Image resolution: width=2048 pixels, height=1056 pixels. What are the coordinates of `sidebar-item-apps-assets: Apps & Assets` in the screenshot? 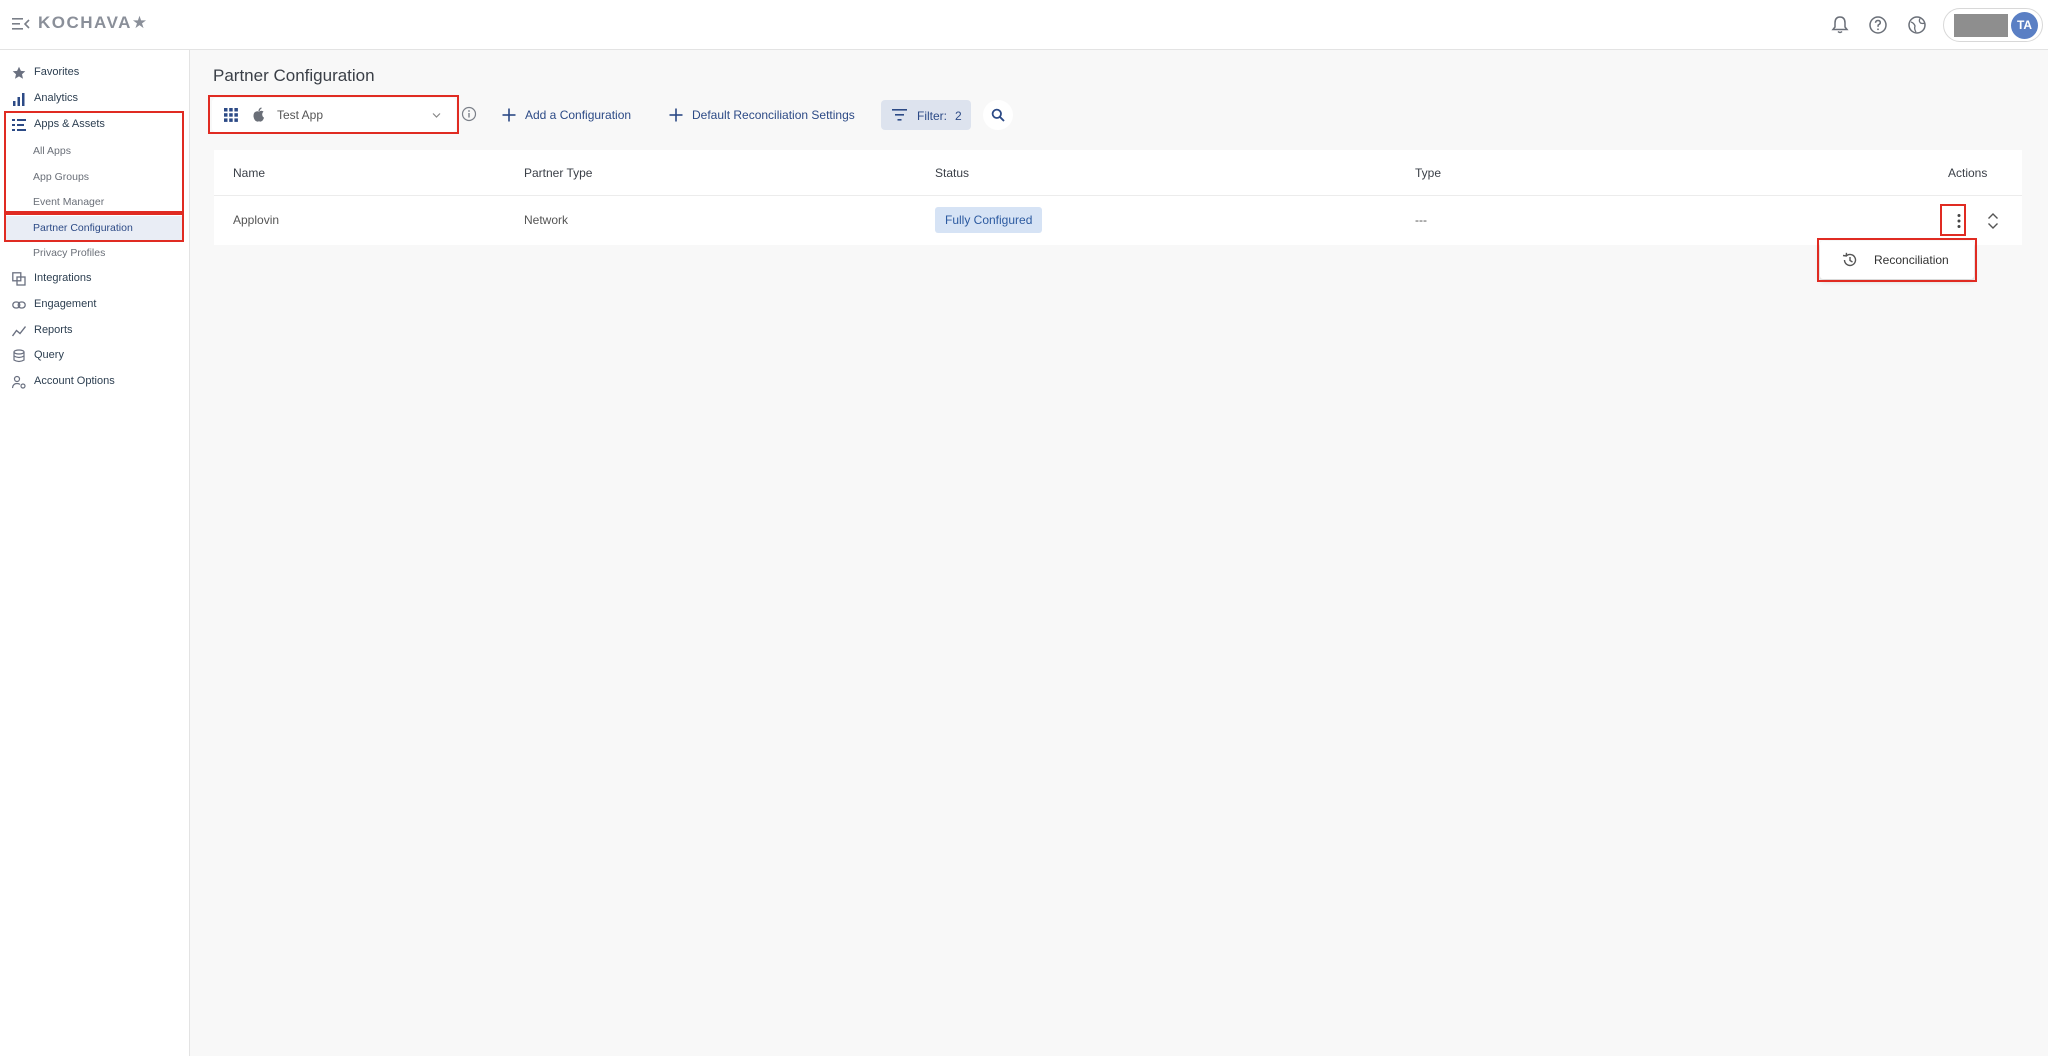 It's located at (95, 125).